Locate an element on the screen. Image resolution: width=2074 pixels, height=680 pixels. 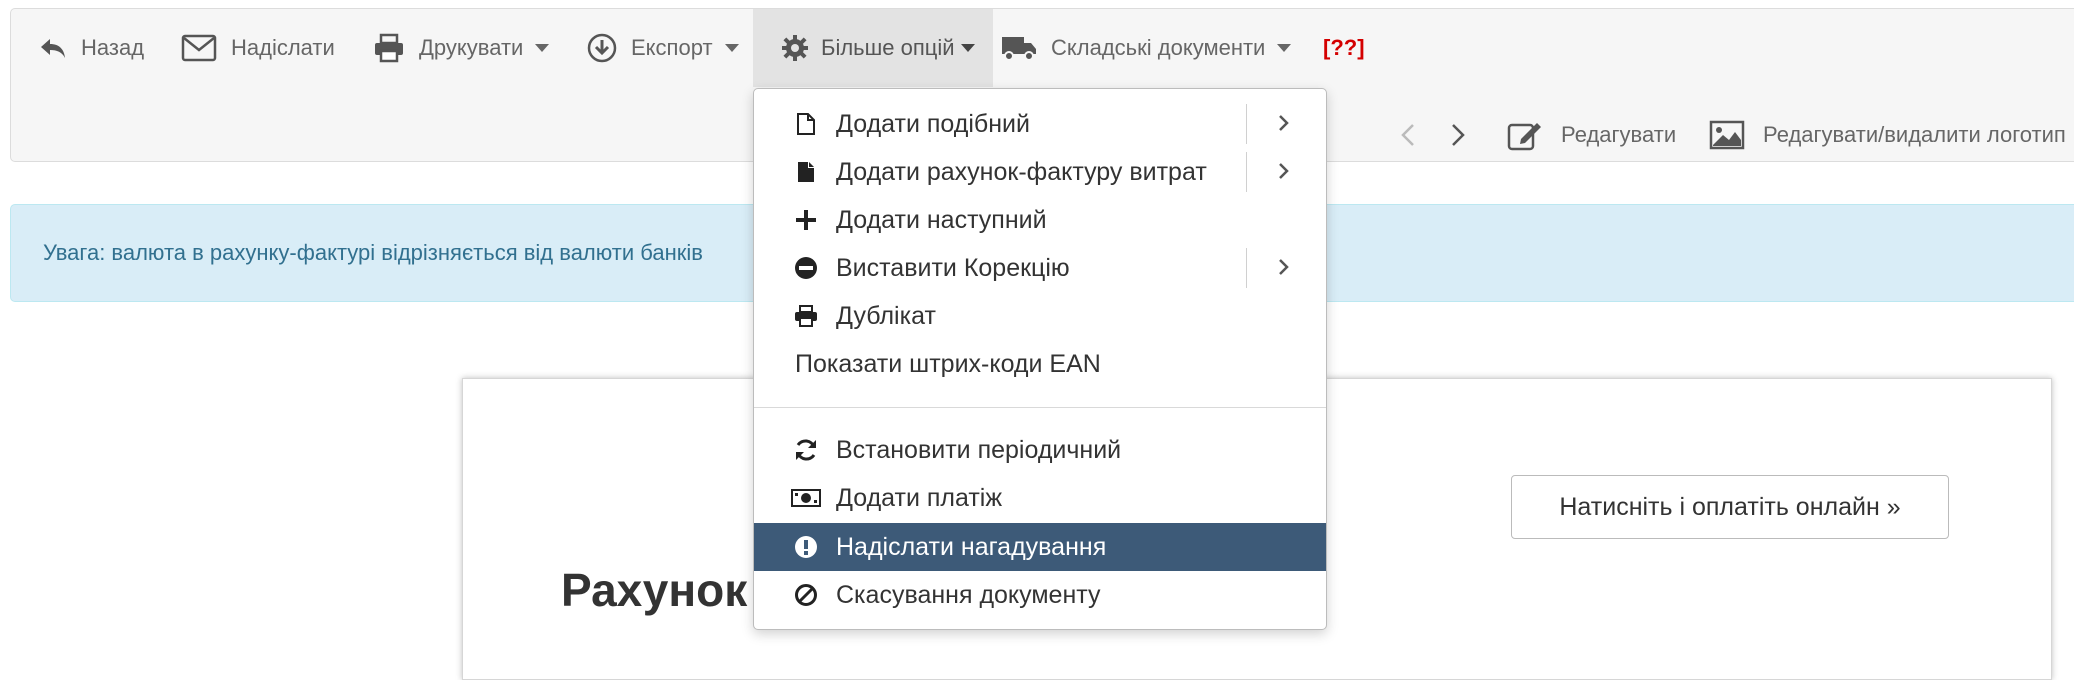
more-options-dropdown: Більше опцій is located at coordinates (873, 48).